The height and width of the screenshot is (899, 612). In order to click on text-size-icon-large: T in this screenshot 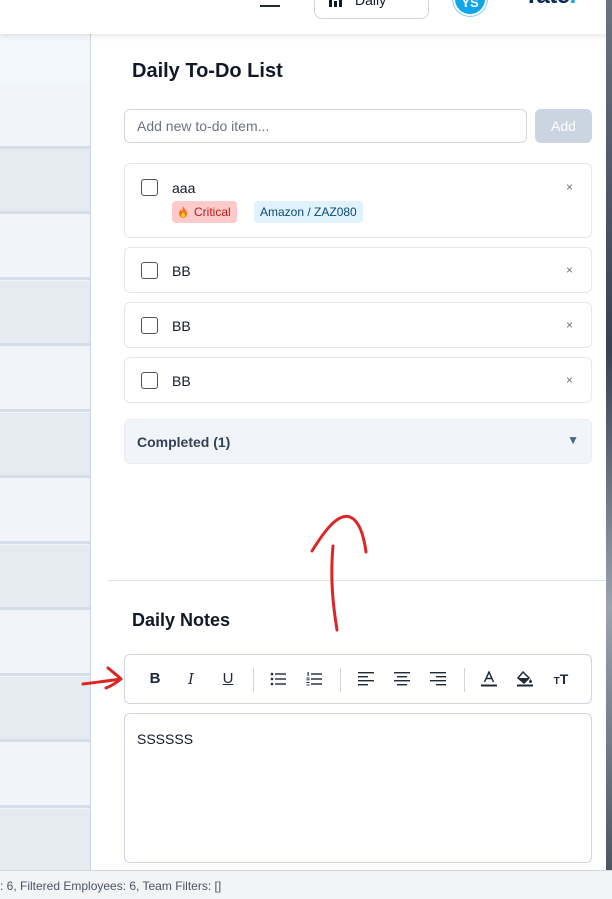, I will do `click(564, 679)`.